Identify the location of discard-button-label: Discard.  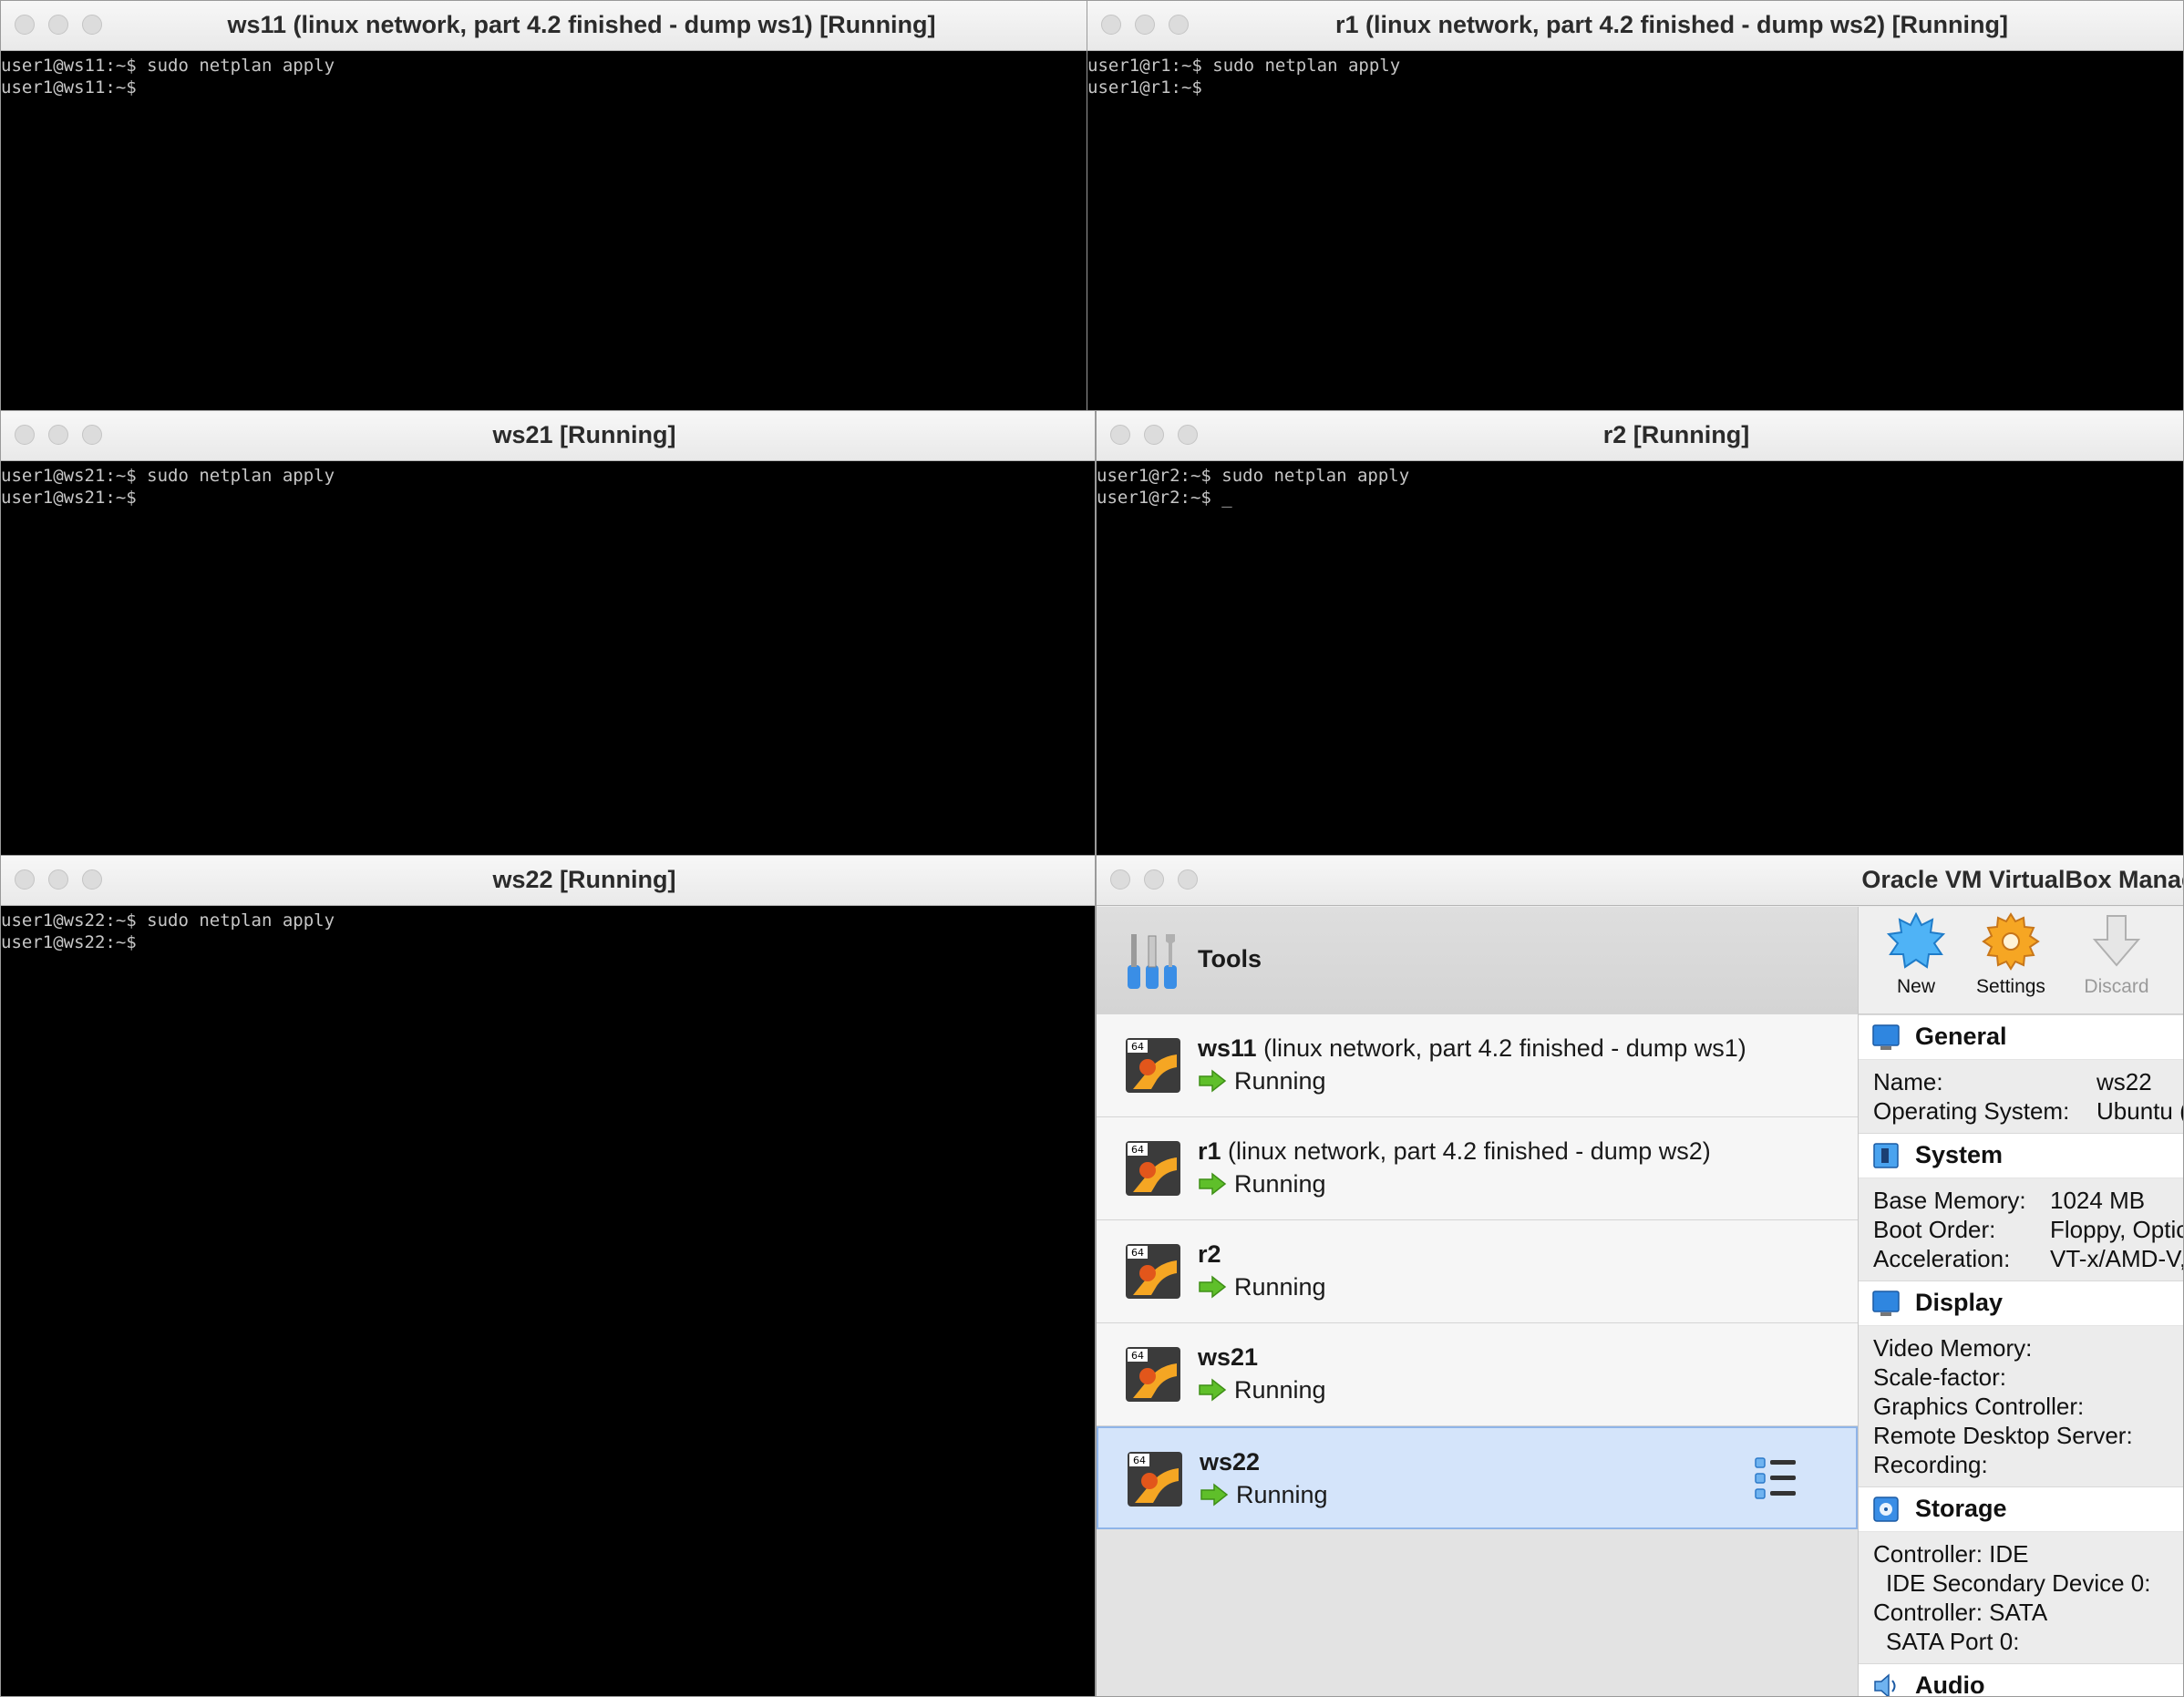
(2117, 986).